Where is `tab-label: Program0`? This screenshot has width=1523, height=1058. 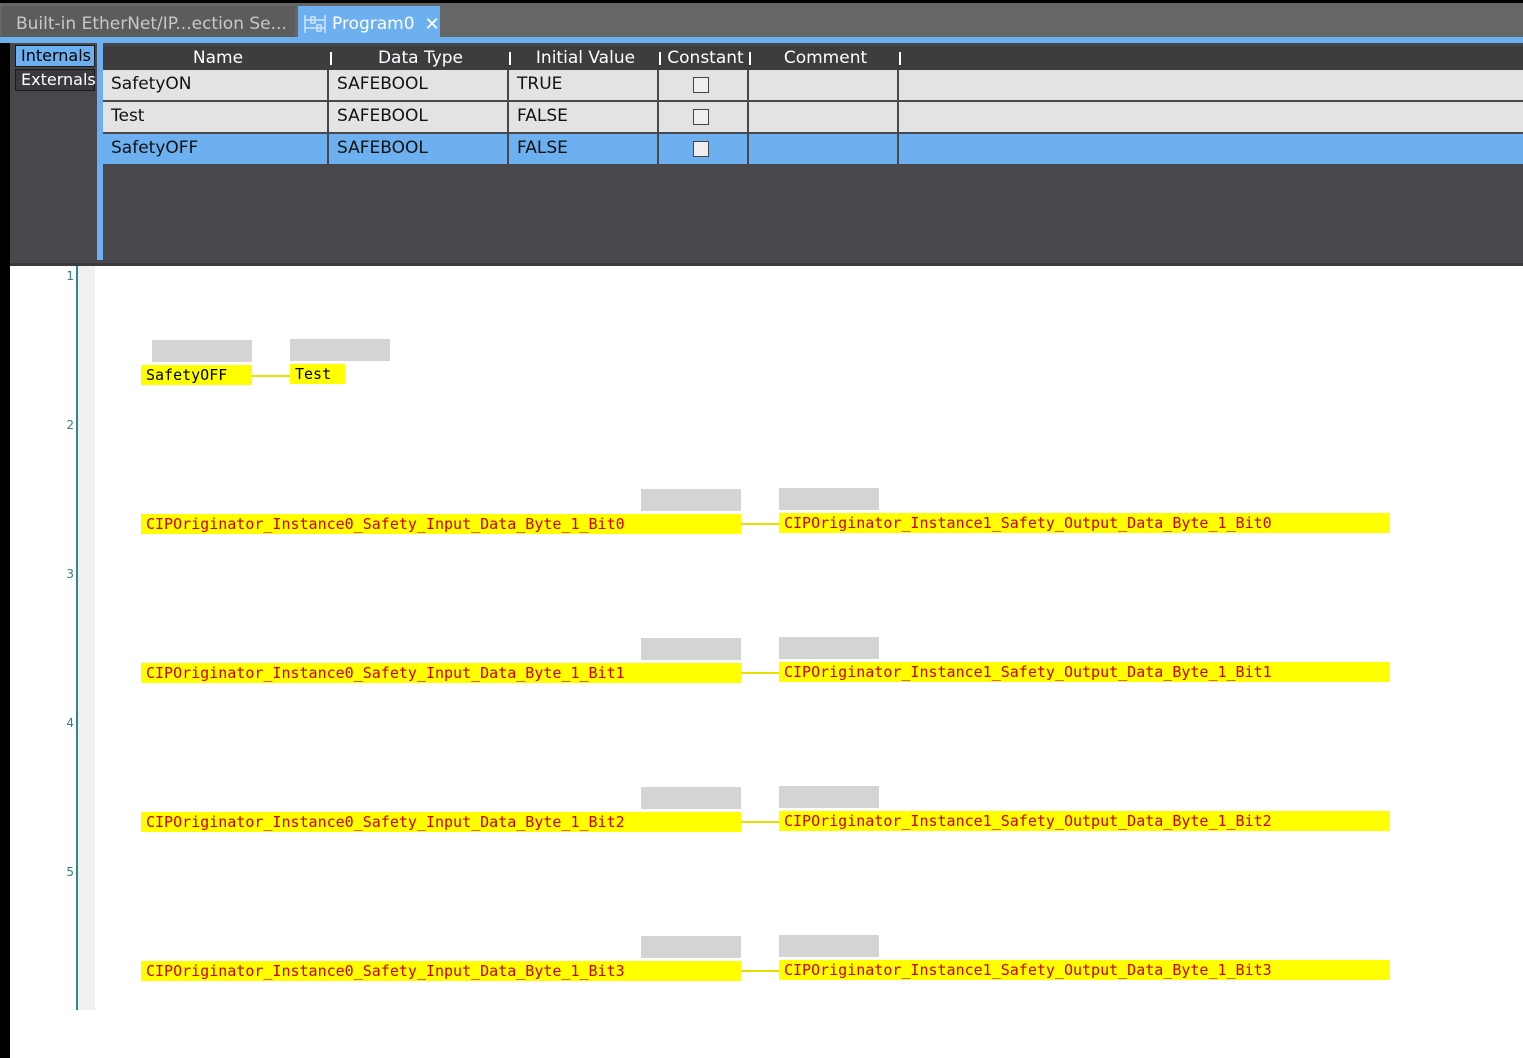 tab-label: Program0 is located at coordinates (373, 24).